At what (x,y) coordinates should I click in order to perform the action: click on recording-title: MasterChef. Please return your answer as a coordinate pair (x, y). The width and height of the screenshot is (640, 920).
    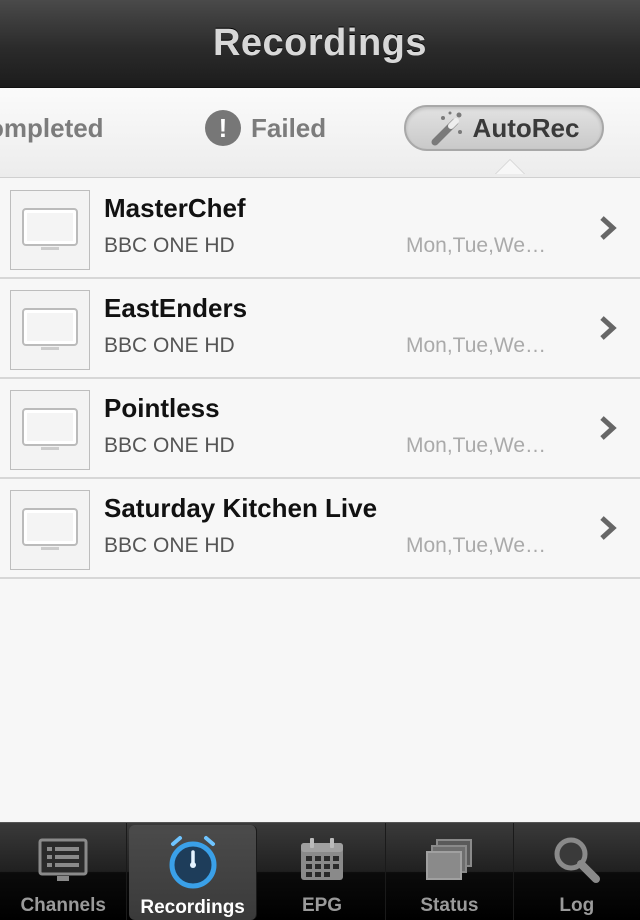
    Looking at the image, I should click on (175, 208).